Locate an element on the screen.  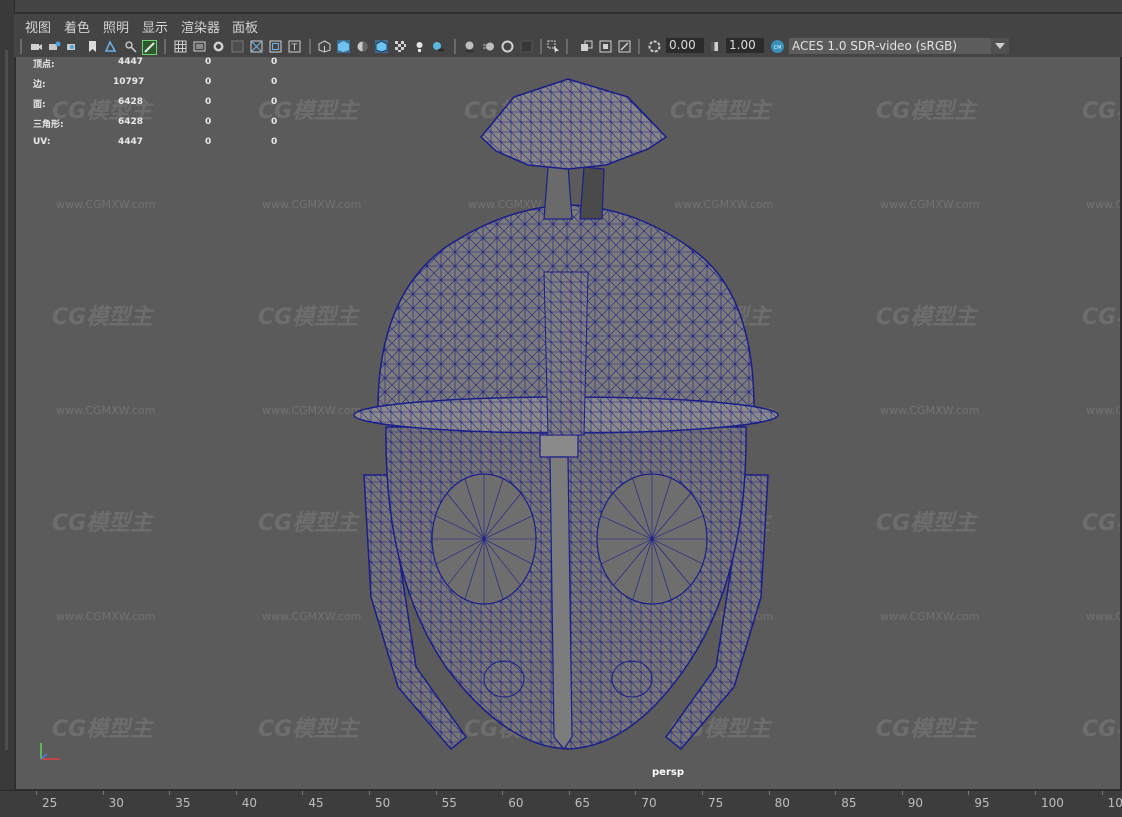
time-slider-ruler: 25 30 35 40 45 50 55 60 65 70 75 80 85 90 95 100 10 is located at coordinates (561, 803).